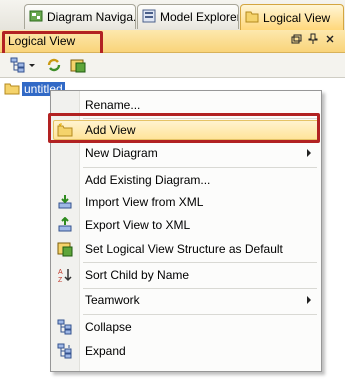  What do you see at coordinates (144, 202) in the screenshot?
I see `menu-item-label: Import View from XML` at bounding box center [144, 202].